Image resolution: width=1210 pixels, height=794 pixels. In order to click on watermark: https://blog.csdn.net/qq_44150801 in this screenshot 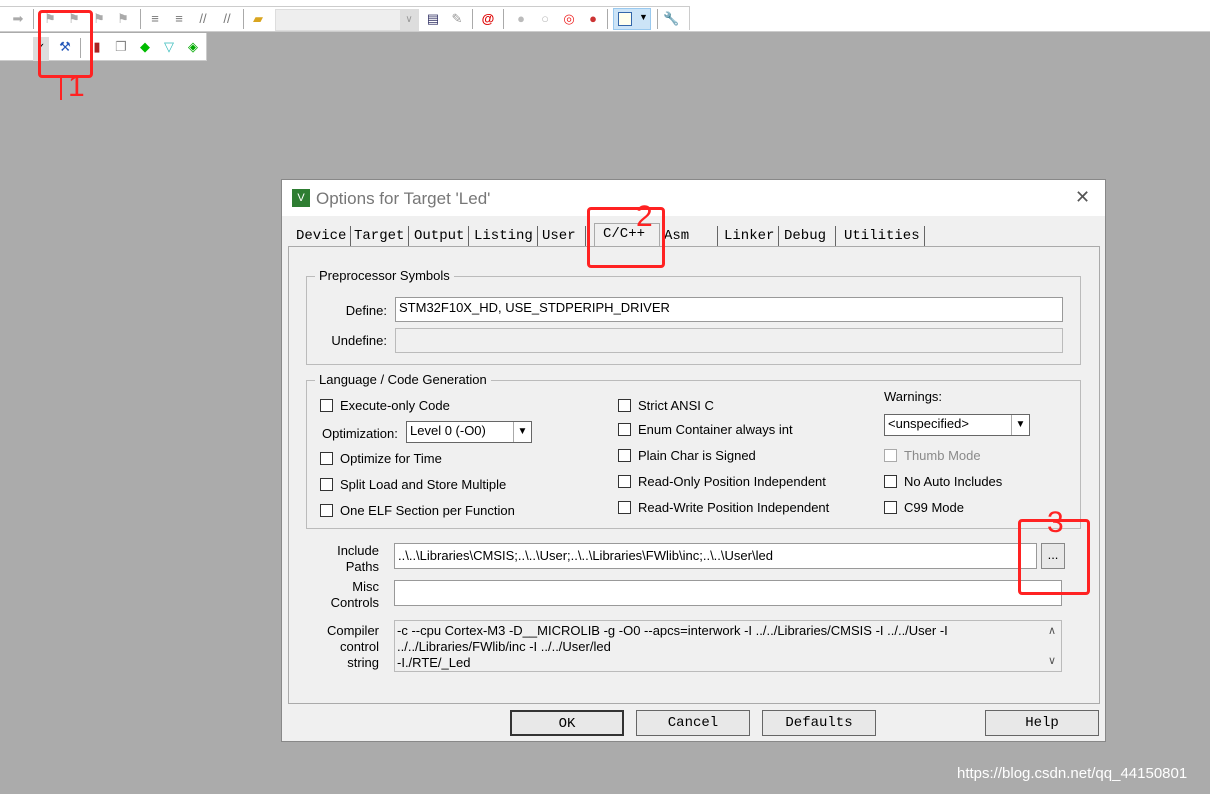, I will do `click(1072, 773)`.